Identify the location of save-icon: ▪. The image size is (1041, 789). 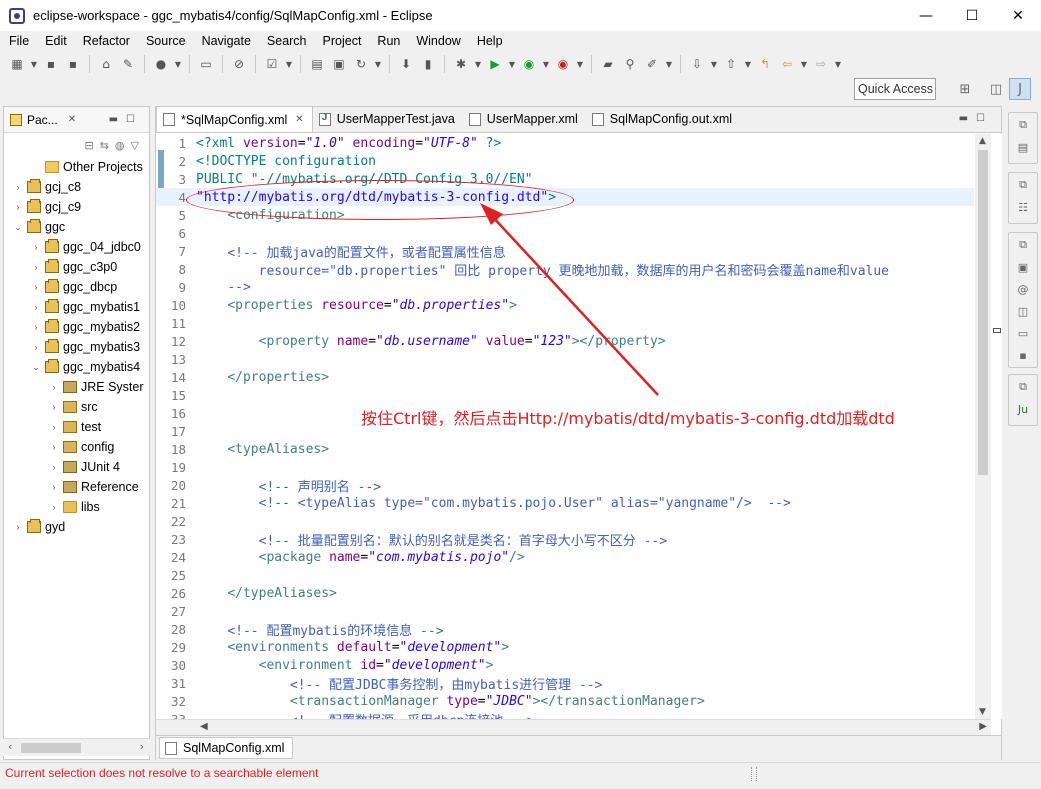
(51, 64).